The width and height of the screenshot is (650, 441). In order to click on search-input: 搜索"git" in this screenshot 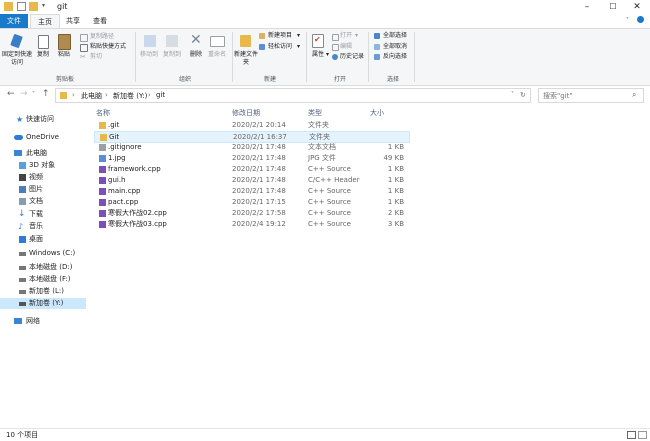, I will do `click(558, 96)`.